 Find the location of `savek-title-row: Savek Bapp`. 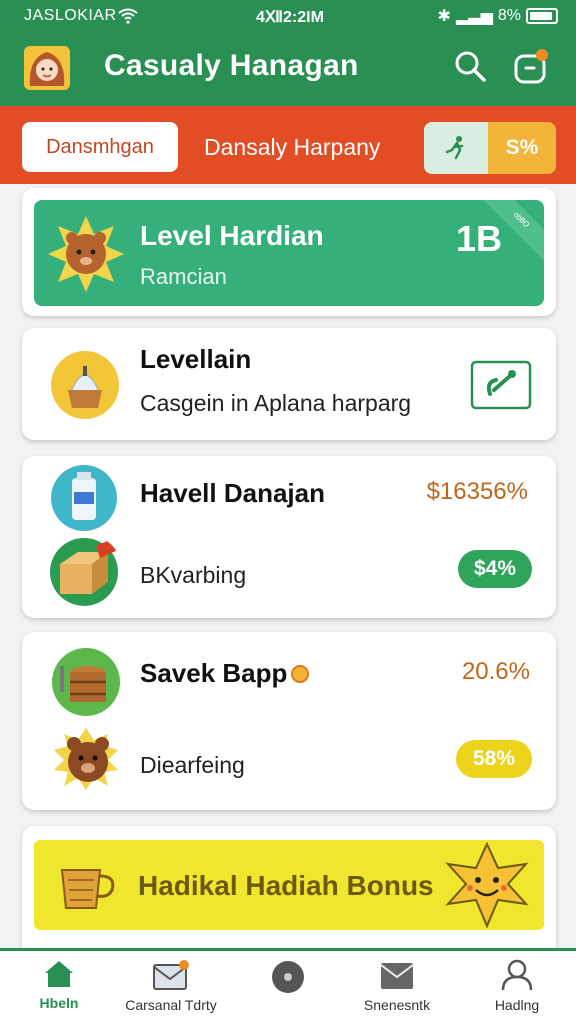

savek-title-row: Savek Bapp is located at coordinates (225, 673).